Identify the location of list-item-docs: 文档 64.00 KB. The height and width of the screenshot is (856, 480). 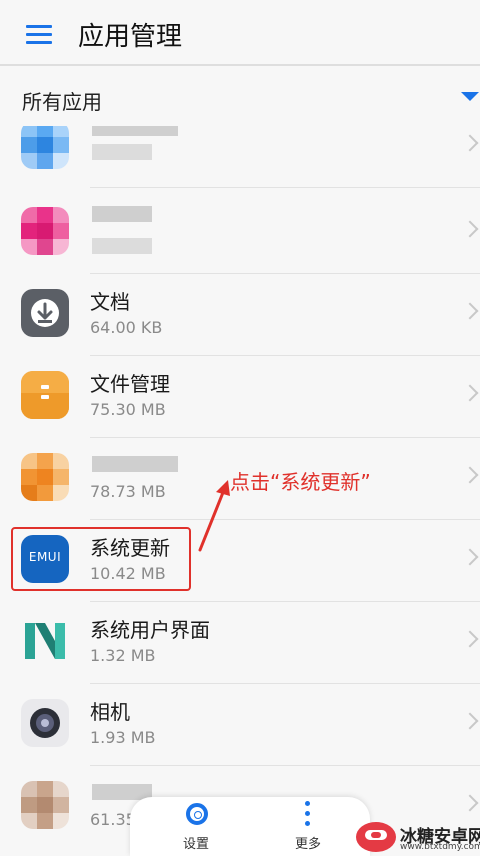
(240, 315).